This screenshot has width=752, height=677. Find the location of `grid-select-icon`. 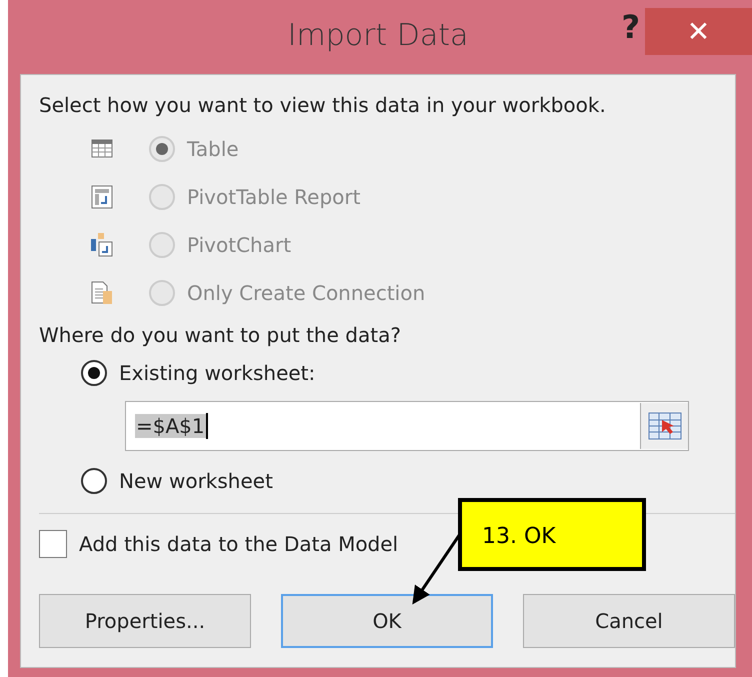

grid-select-icon is located at coordinates (665, 426).